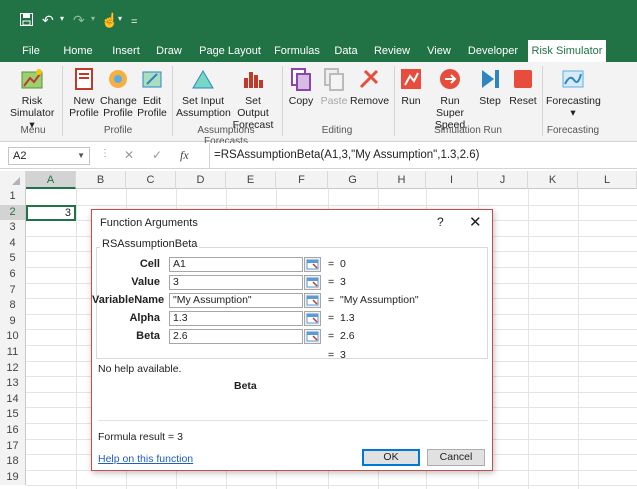 This screenshot has width=637, height=489. Describe the element at coordinates (343, 282) in the screenshot. I see `param-result: 3` at that location.